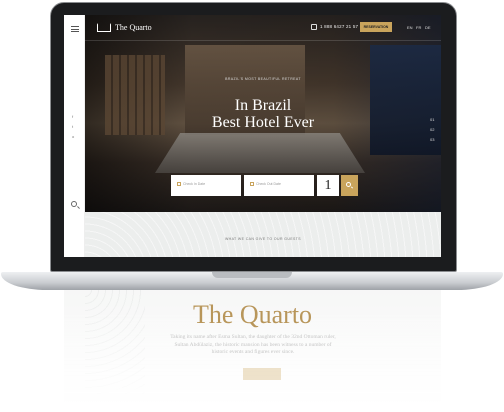 The width and height of the screenshot is (504, 412). What do you see at coordinates (428, 27) in the screenshot?
I see `lang-de: DE` at bounding box center [428, 27].